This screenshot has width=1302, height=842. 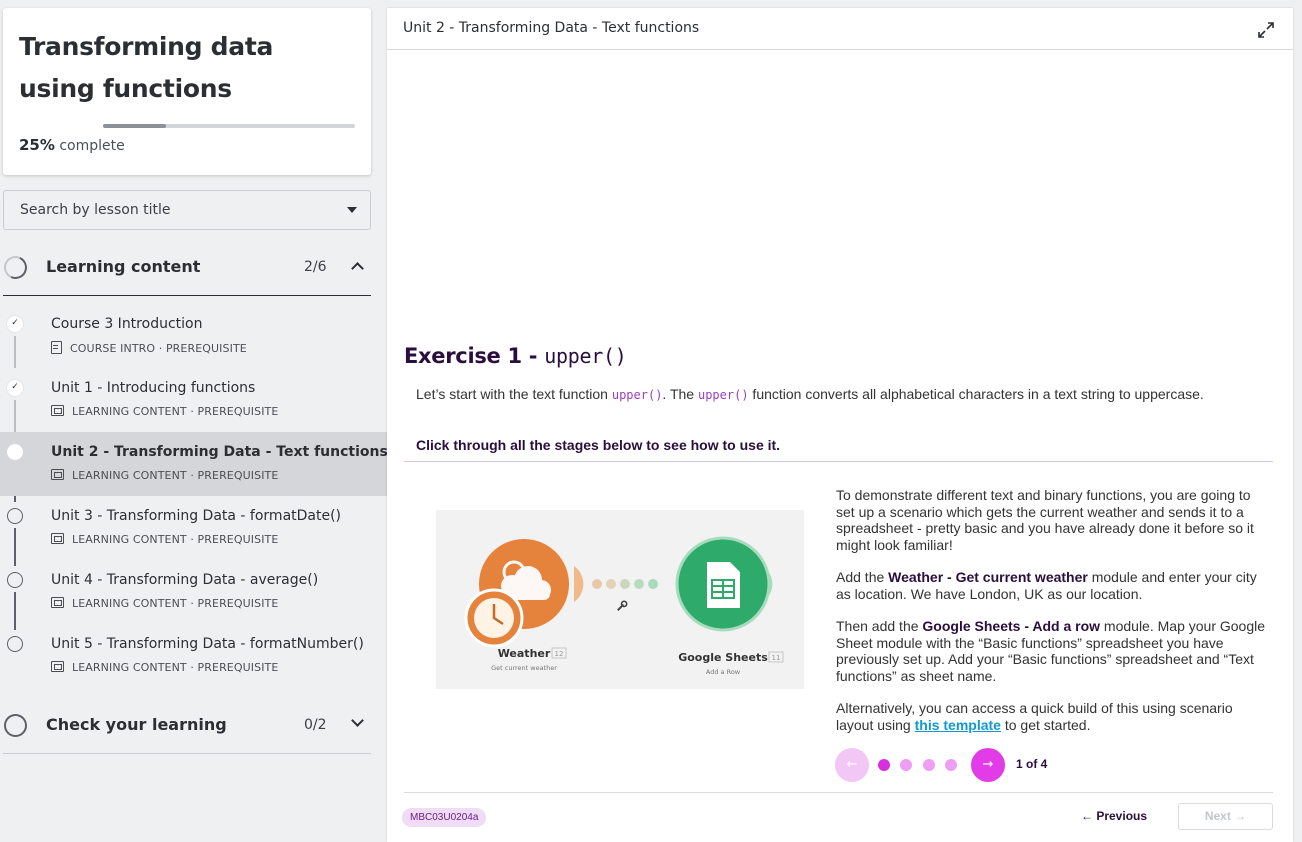 I want to click on search-placeholder: Search by lesson title, so click(x=95, y=210).